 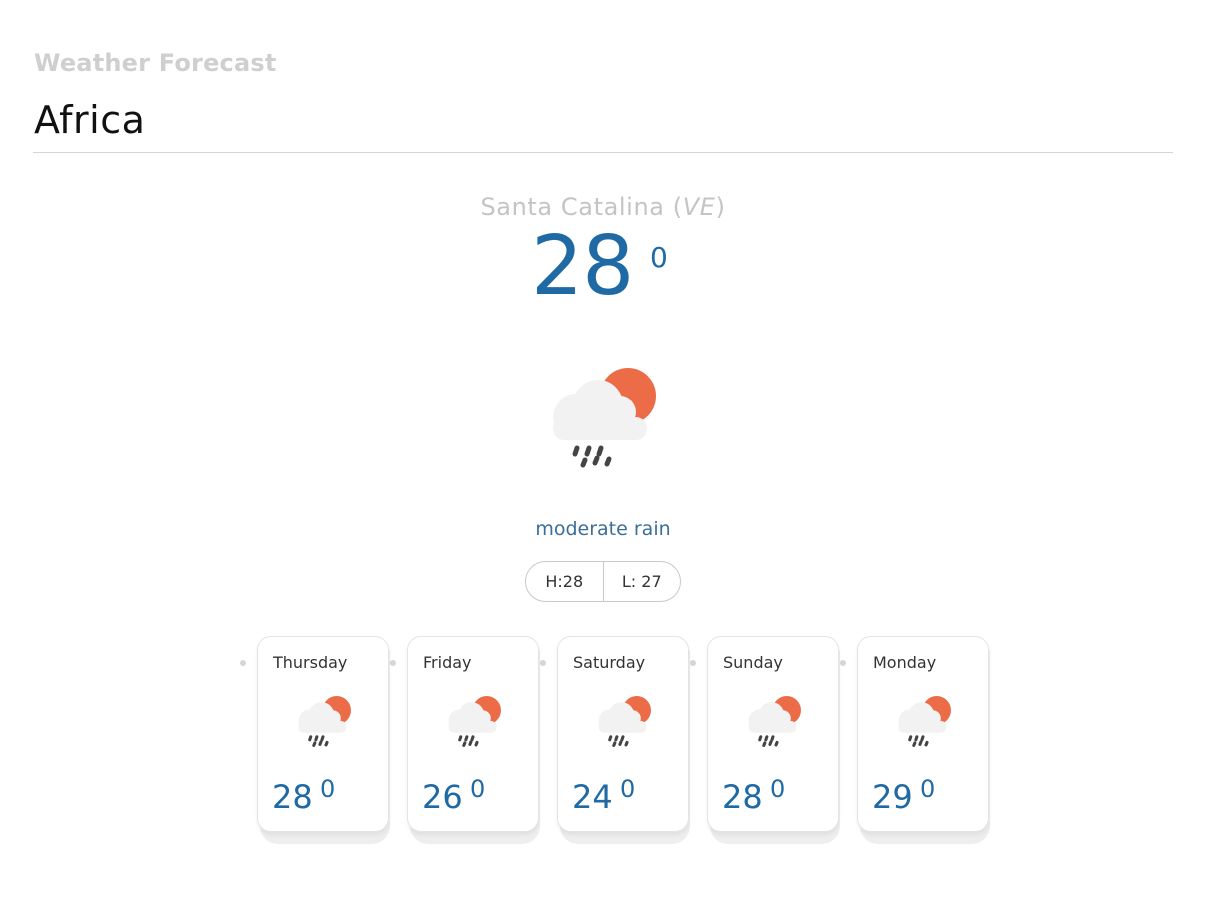 I want to click on forecast-day: Friday, so click(x=447, y=662).